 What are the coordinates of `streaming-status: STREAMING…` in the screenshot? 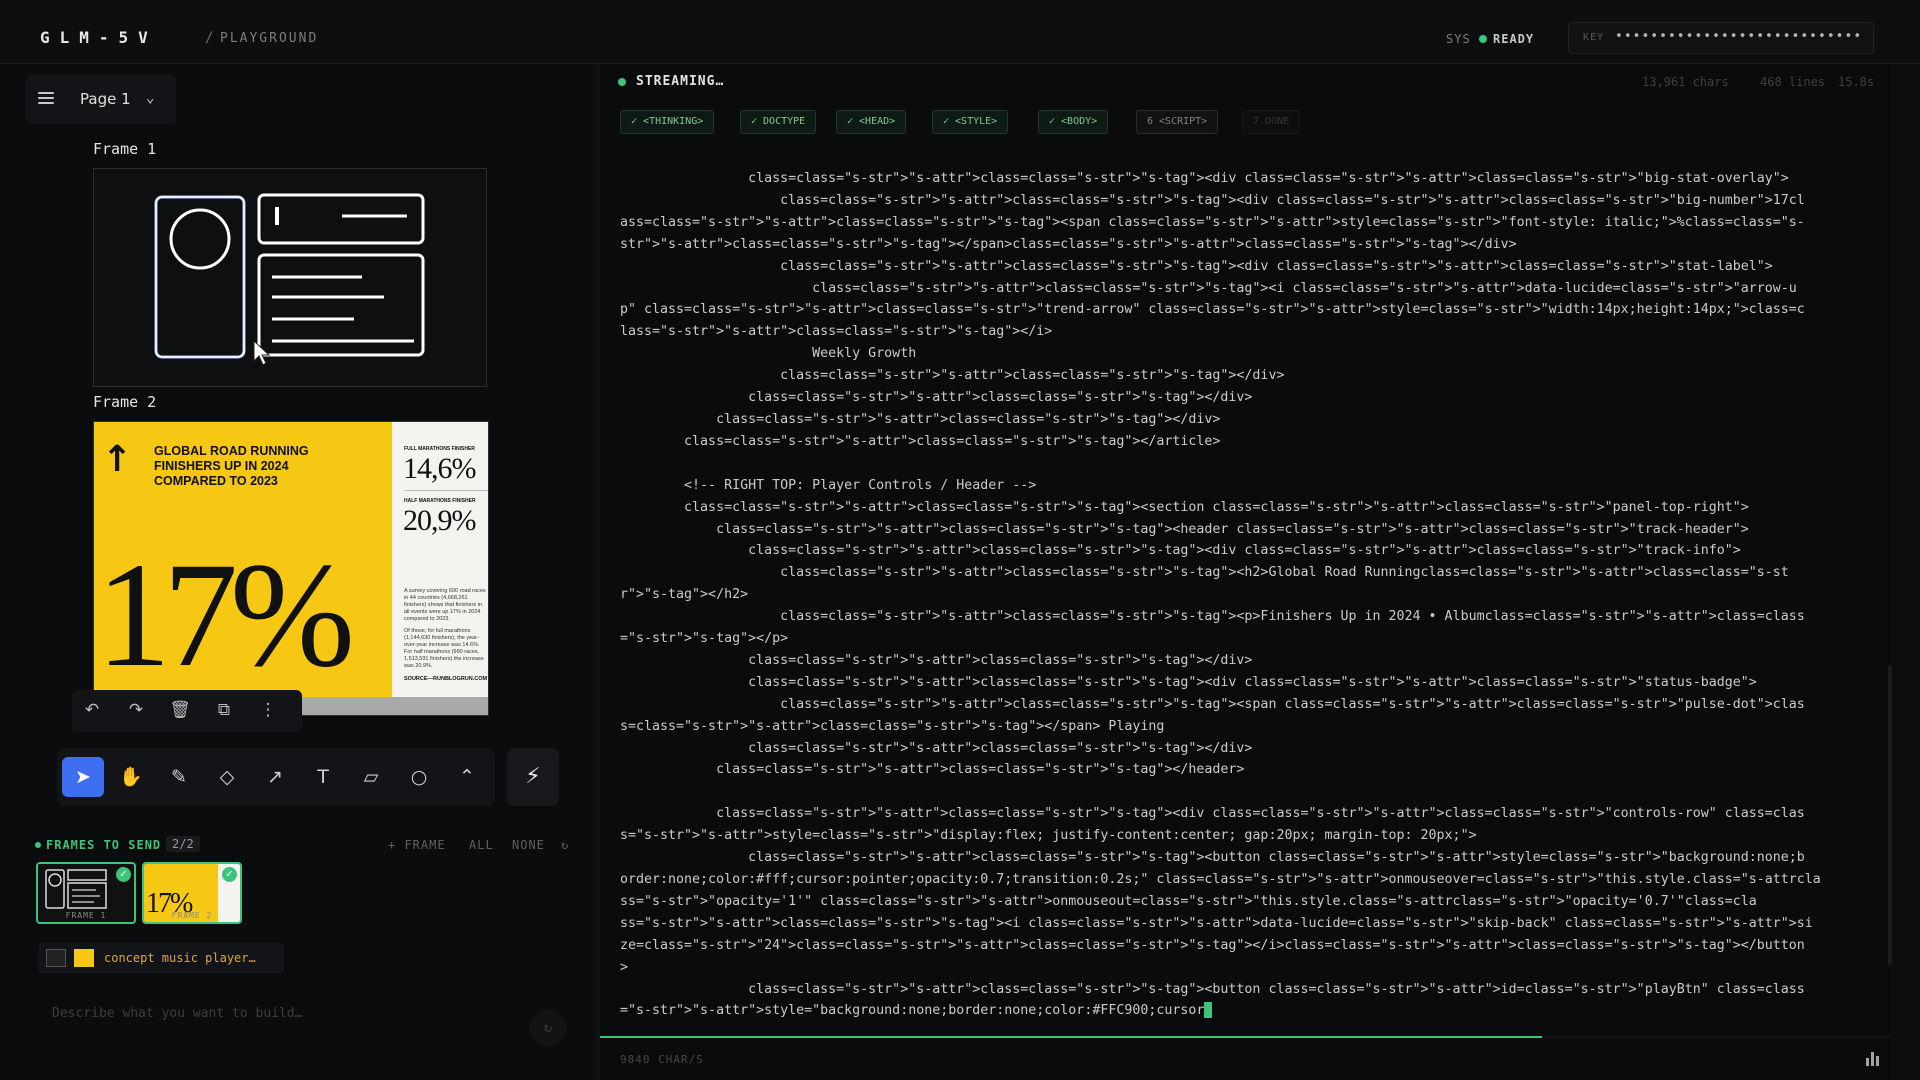 It's located at (680, 81).